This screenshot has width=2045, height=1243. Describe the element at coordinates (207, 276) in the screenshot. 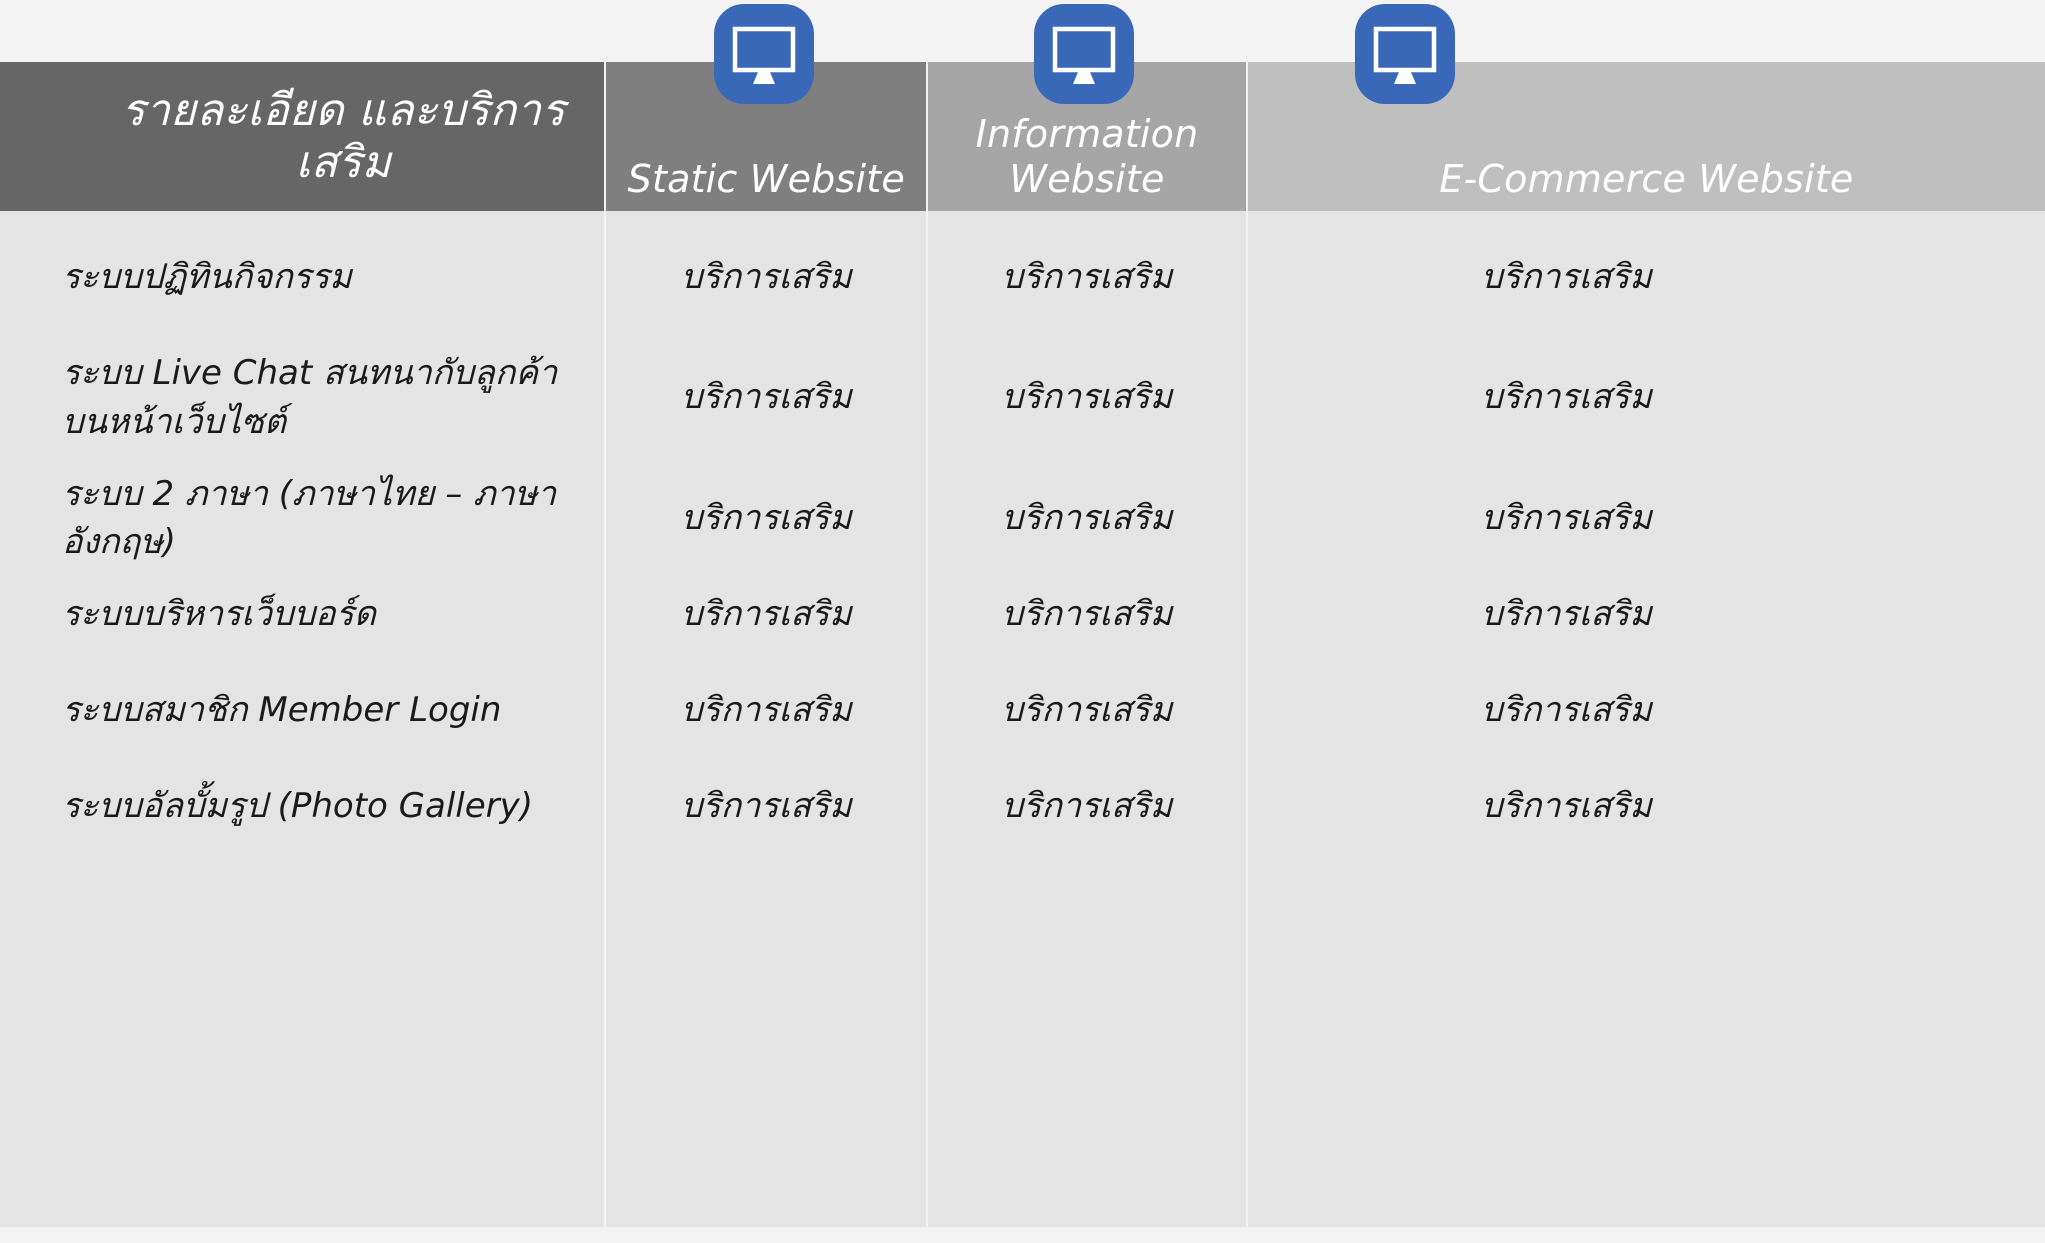

I see `feature-label: ระบบปฏิทินกิจกรรม` at that location.